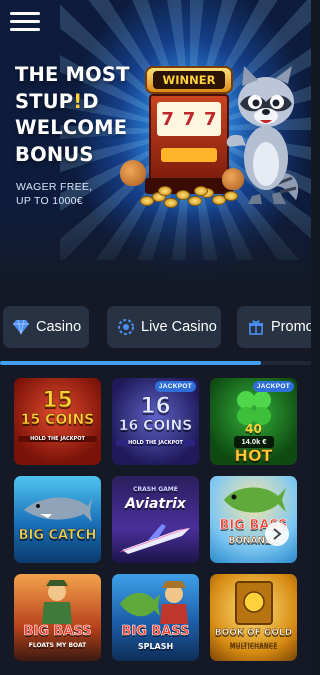 The height and width of the screenshot is (675, 320). Describe the element at coordinates (57, 421) in the screenshot. I see `game-tile-15-coins: 15 15 COINS HOLD THE JACKPOT` at that location.